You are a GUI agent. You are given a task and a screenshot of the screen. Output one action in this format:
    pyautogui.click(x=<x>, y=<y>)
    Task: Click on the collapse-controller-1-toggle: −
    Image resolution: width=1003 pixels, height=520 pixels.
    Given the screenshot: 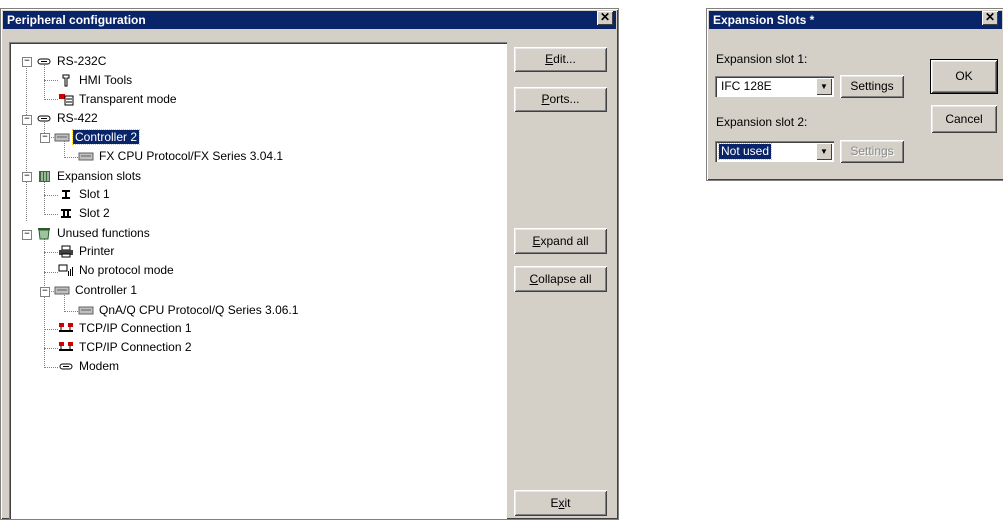 What is the action you would take?
    pyautogui.click(x=45, y=292)
    